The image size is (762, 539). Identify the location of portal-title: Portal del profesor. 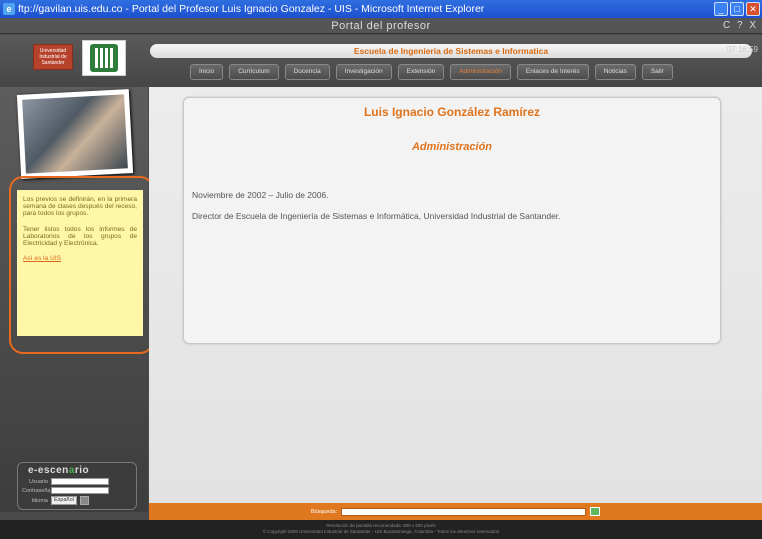
(381, 26).